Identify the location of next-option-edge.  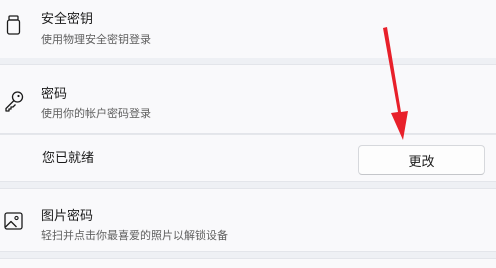
(248, 263).